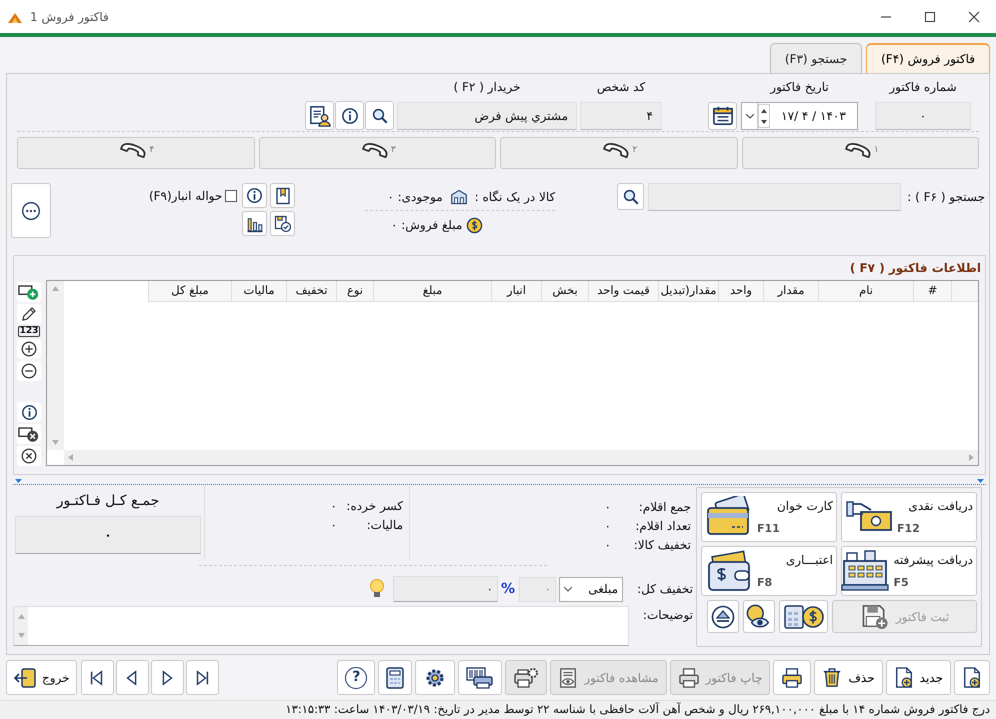 This screenshot has width=996, height=719. I want to click on spin-buttons, so click(764, 116).